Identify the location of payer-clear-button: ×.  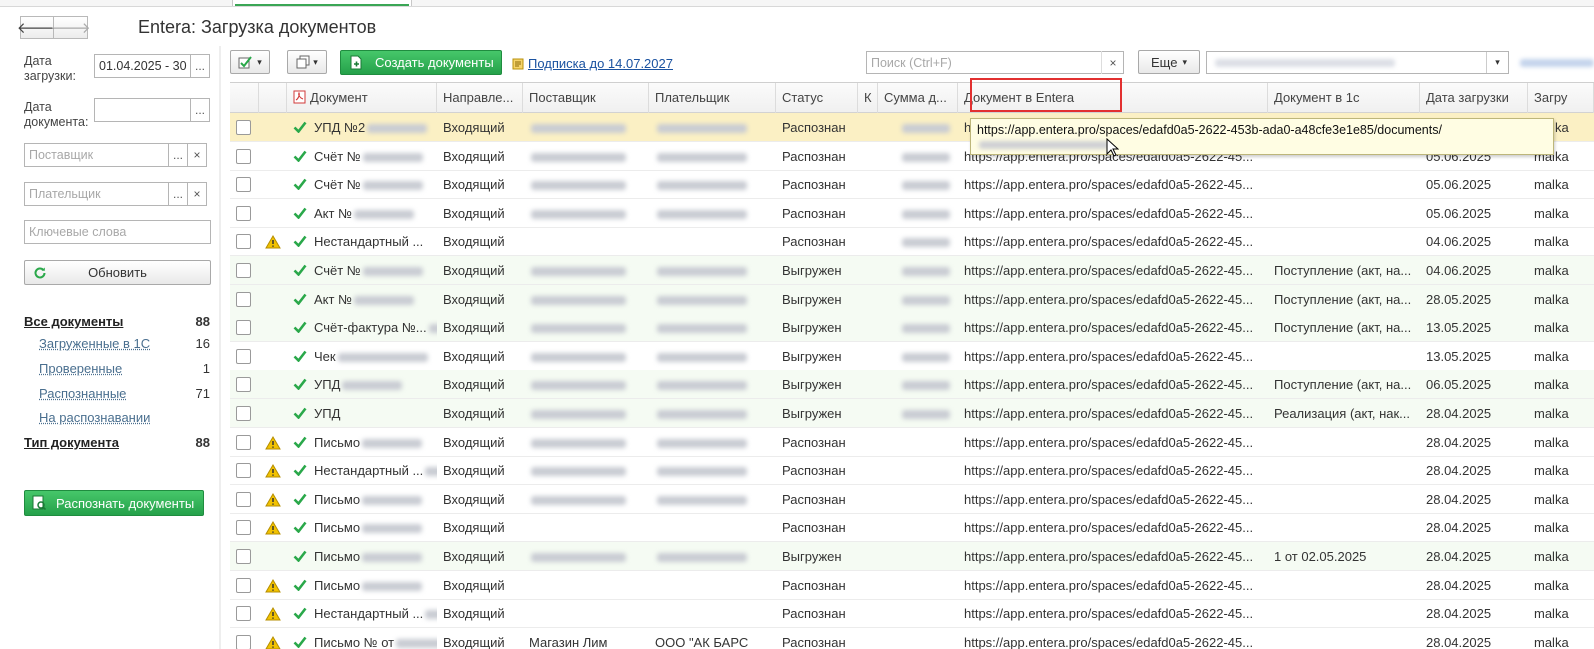
(197, 194).